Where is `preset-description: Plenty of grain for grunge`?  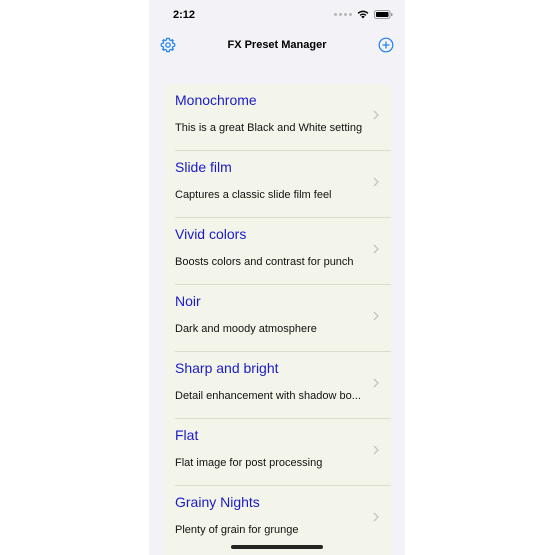 preset-description: Plenty of grain for grunge is located at coordinates (237, 530).